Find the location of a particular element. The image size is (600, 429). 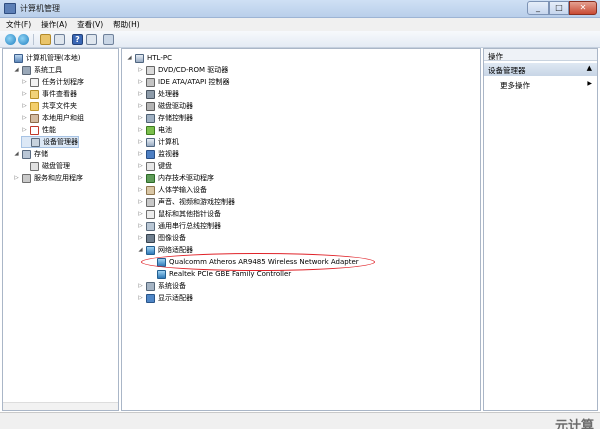

tree-item: ▷ 人体学输入设备 is located at coordinates (172, 190).